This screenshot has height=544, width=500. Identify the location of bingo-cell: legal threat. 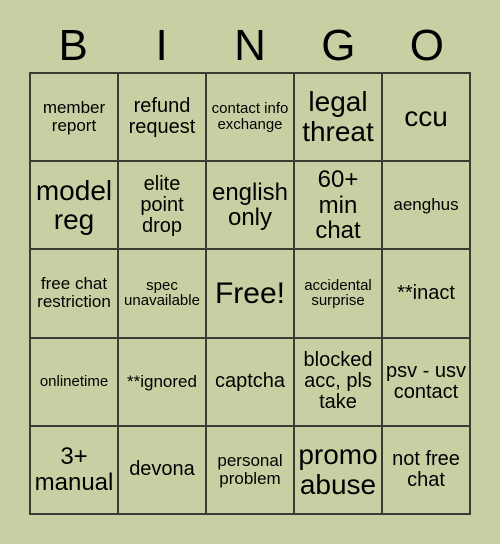
(339, 118).